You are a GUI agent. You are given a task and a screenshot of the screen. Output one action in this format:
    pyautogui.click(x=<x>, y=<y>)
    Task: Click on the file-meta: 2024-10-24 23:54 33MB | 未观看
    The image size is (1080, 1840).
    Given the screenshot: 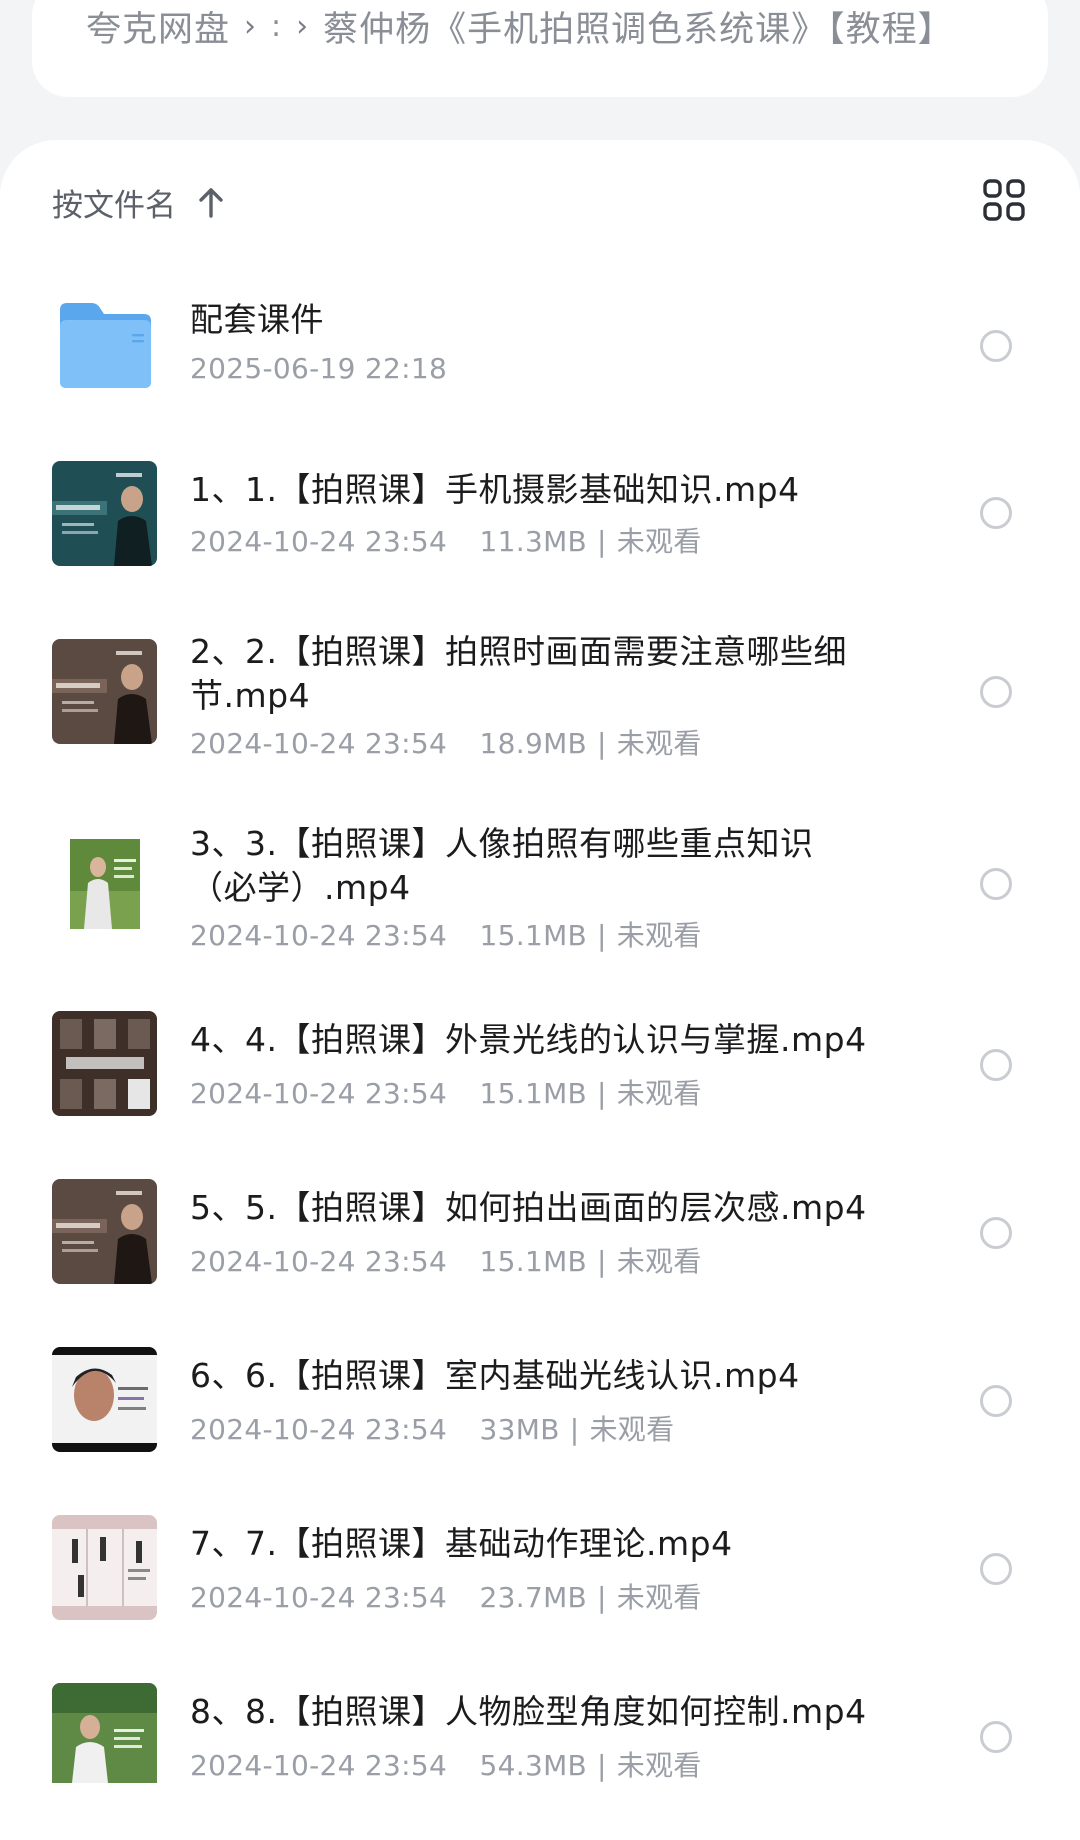 What is the action you would take?
    pyautogui.click(x=432, y=1428)
    